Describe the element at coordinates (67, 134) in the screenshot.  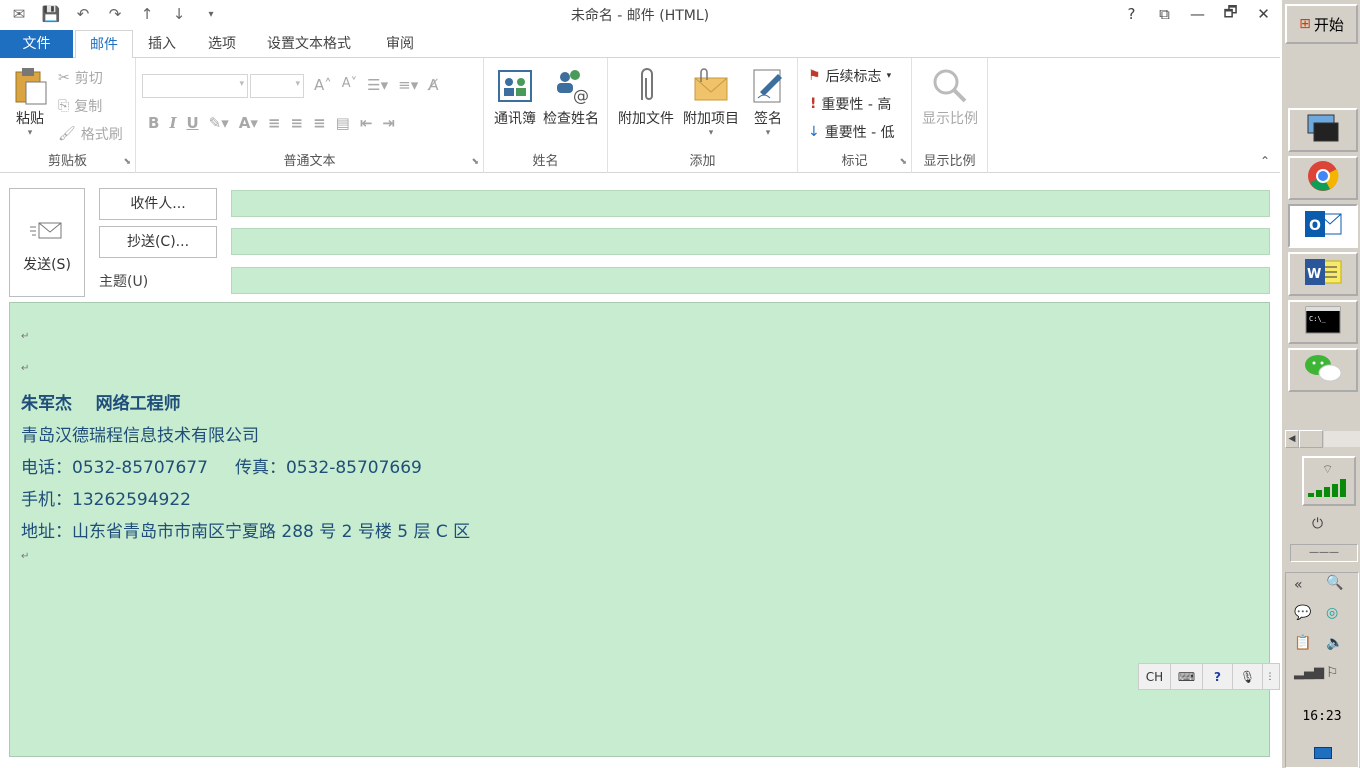
I see `brush-icon: 🖌` at that location.